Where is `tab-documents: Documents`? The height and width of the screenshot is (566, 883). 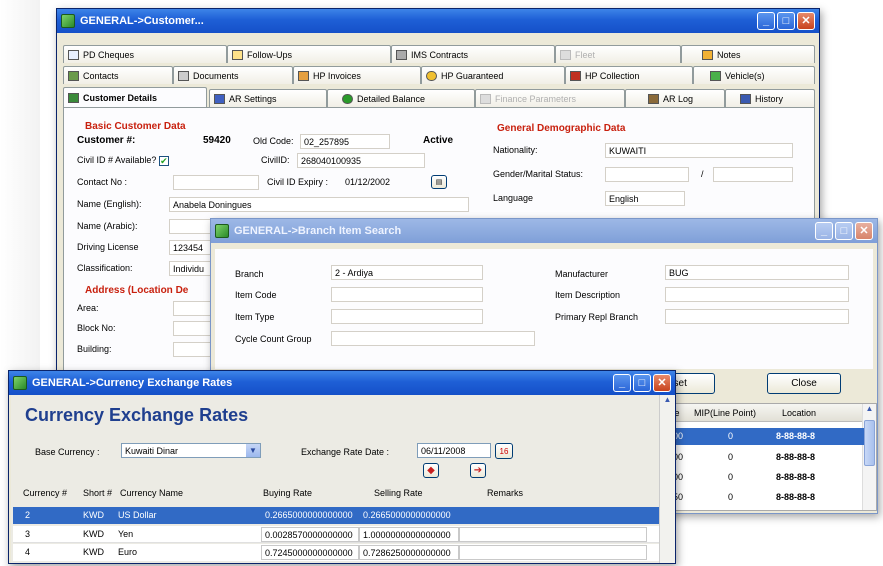
tab-documents: Documents is located at coordinates (233, 75).